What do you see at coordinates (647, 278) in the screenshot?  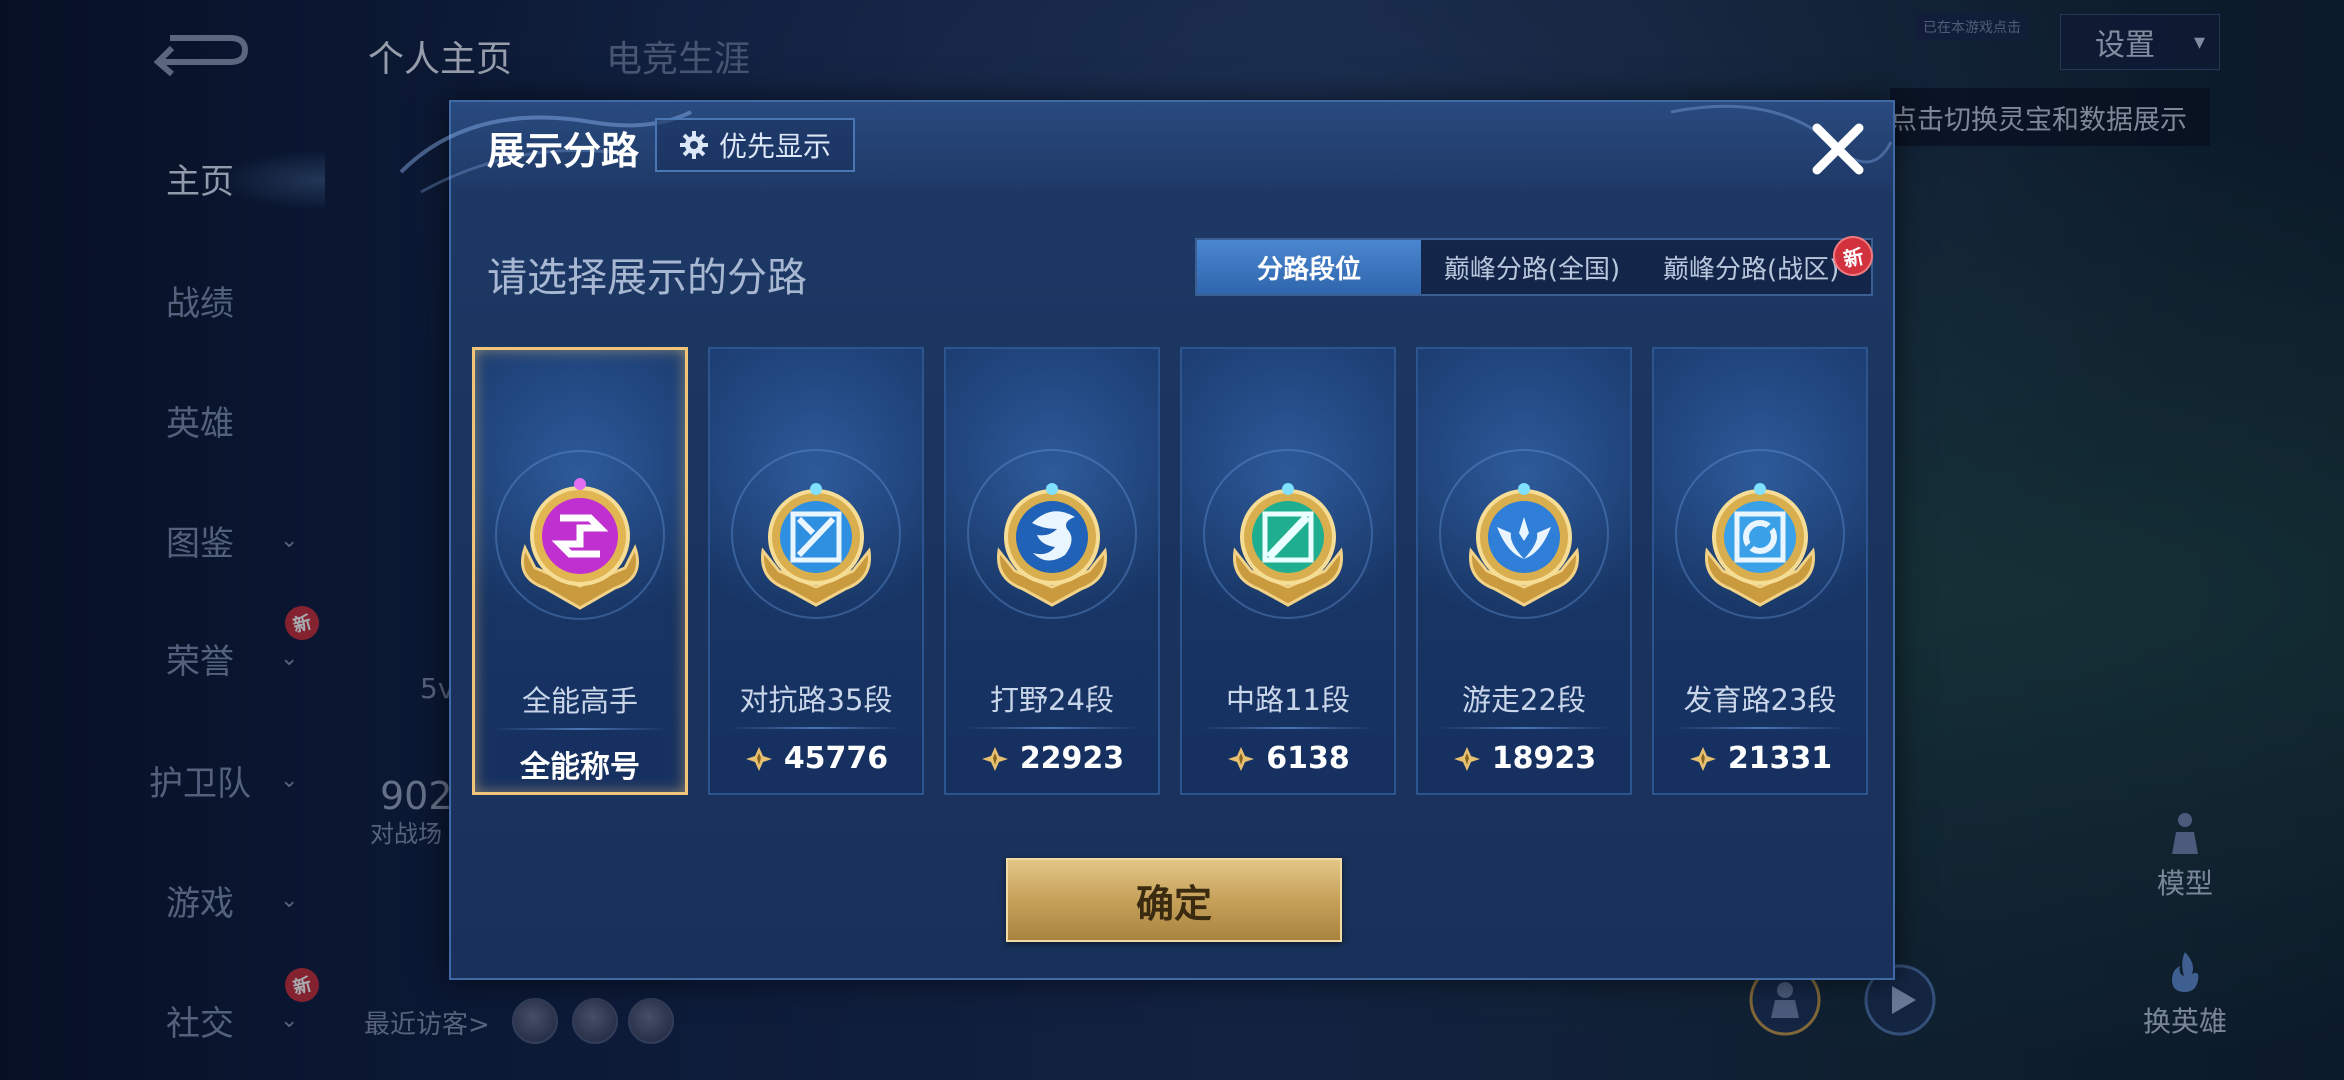 I see `dialog-subtitle: 请选择展示的分路` at bounding box center [647, 278].